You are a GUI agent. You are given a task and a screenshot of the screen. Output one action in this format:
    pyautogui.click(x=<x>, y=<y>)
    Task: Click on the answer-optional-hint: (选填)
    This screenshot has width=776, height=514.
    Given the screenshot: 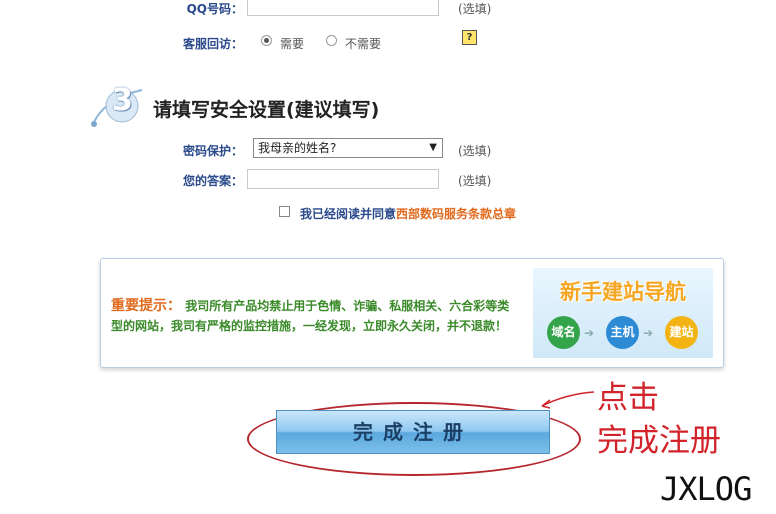 What is the action you would take?
    pyautogui.click(x=475, y=181)
    